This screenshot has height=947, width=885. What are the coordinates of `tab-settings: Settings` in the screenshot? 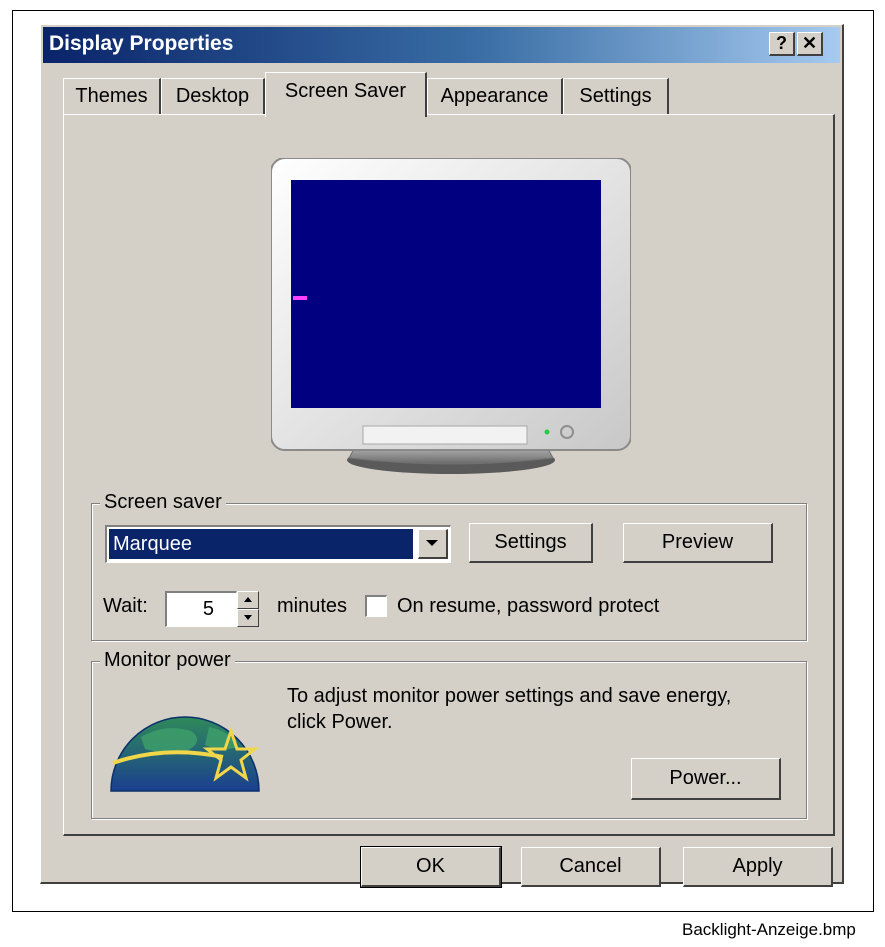 It's located at (616, 96).